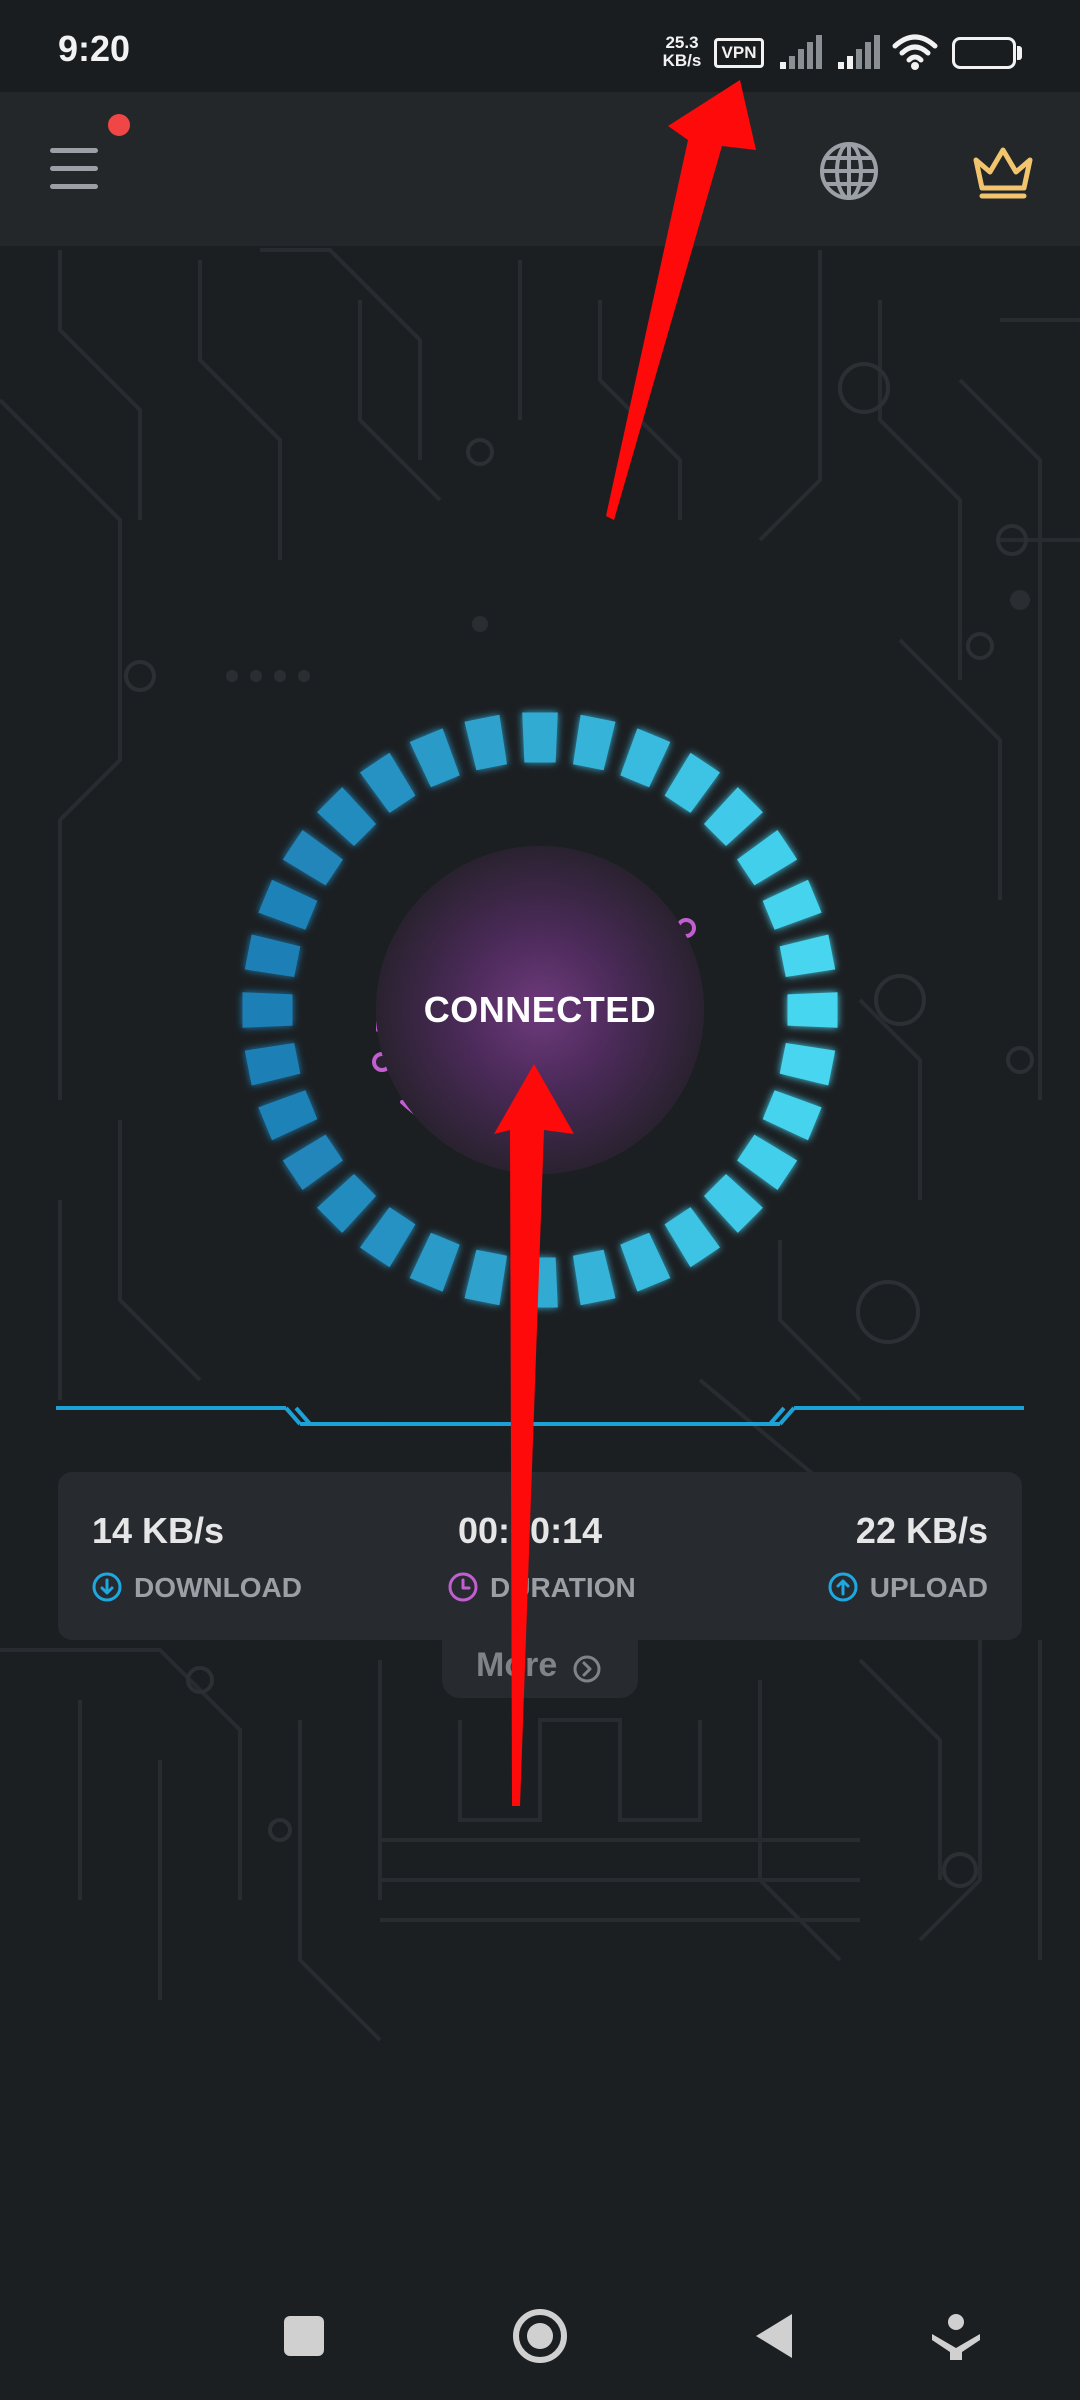 Image resolution: width=1080 pixels, height=2400 pixels. I want to click on status-bar: 9:20 25.3 KB/s VPN 63, so click(540, 46).